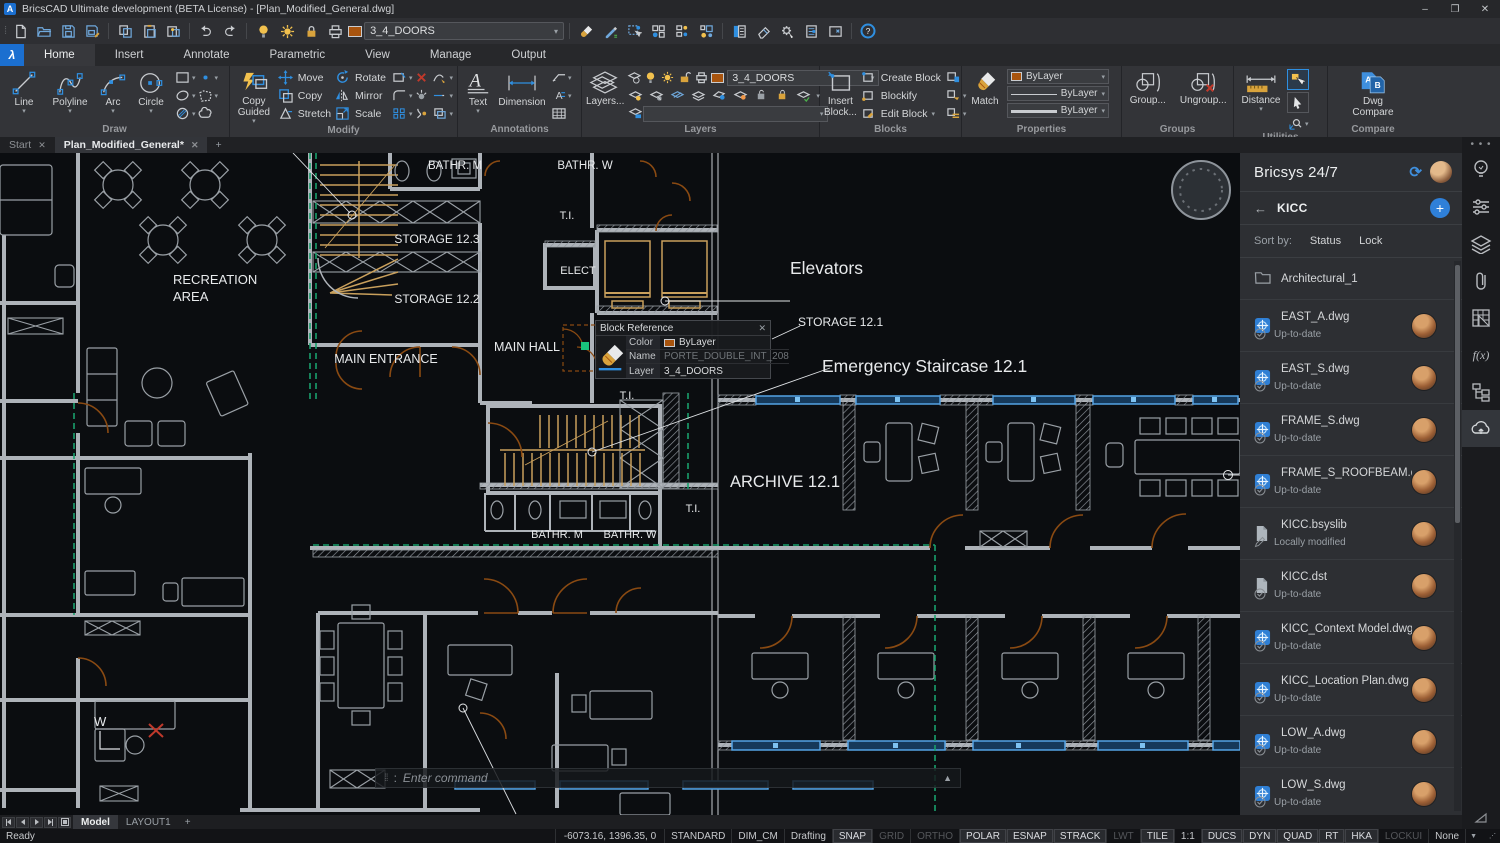  Describe the element at coordinates (1481, 169) in the screenshot. I see `tips-icon` at that location.